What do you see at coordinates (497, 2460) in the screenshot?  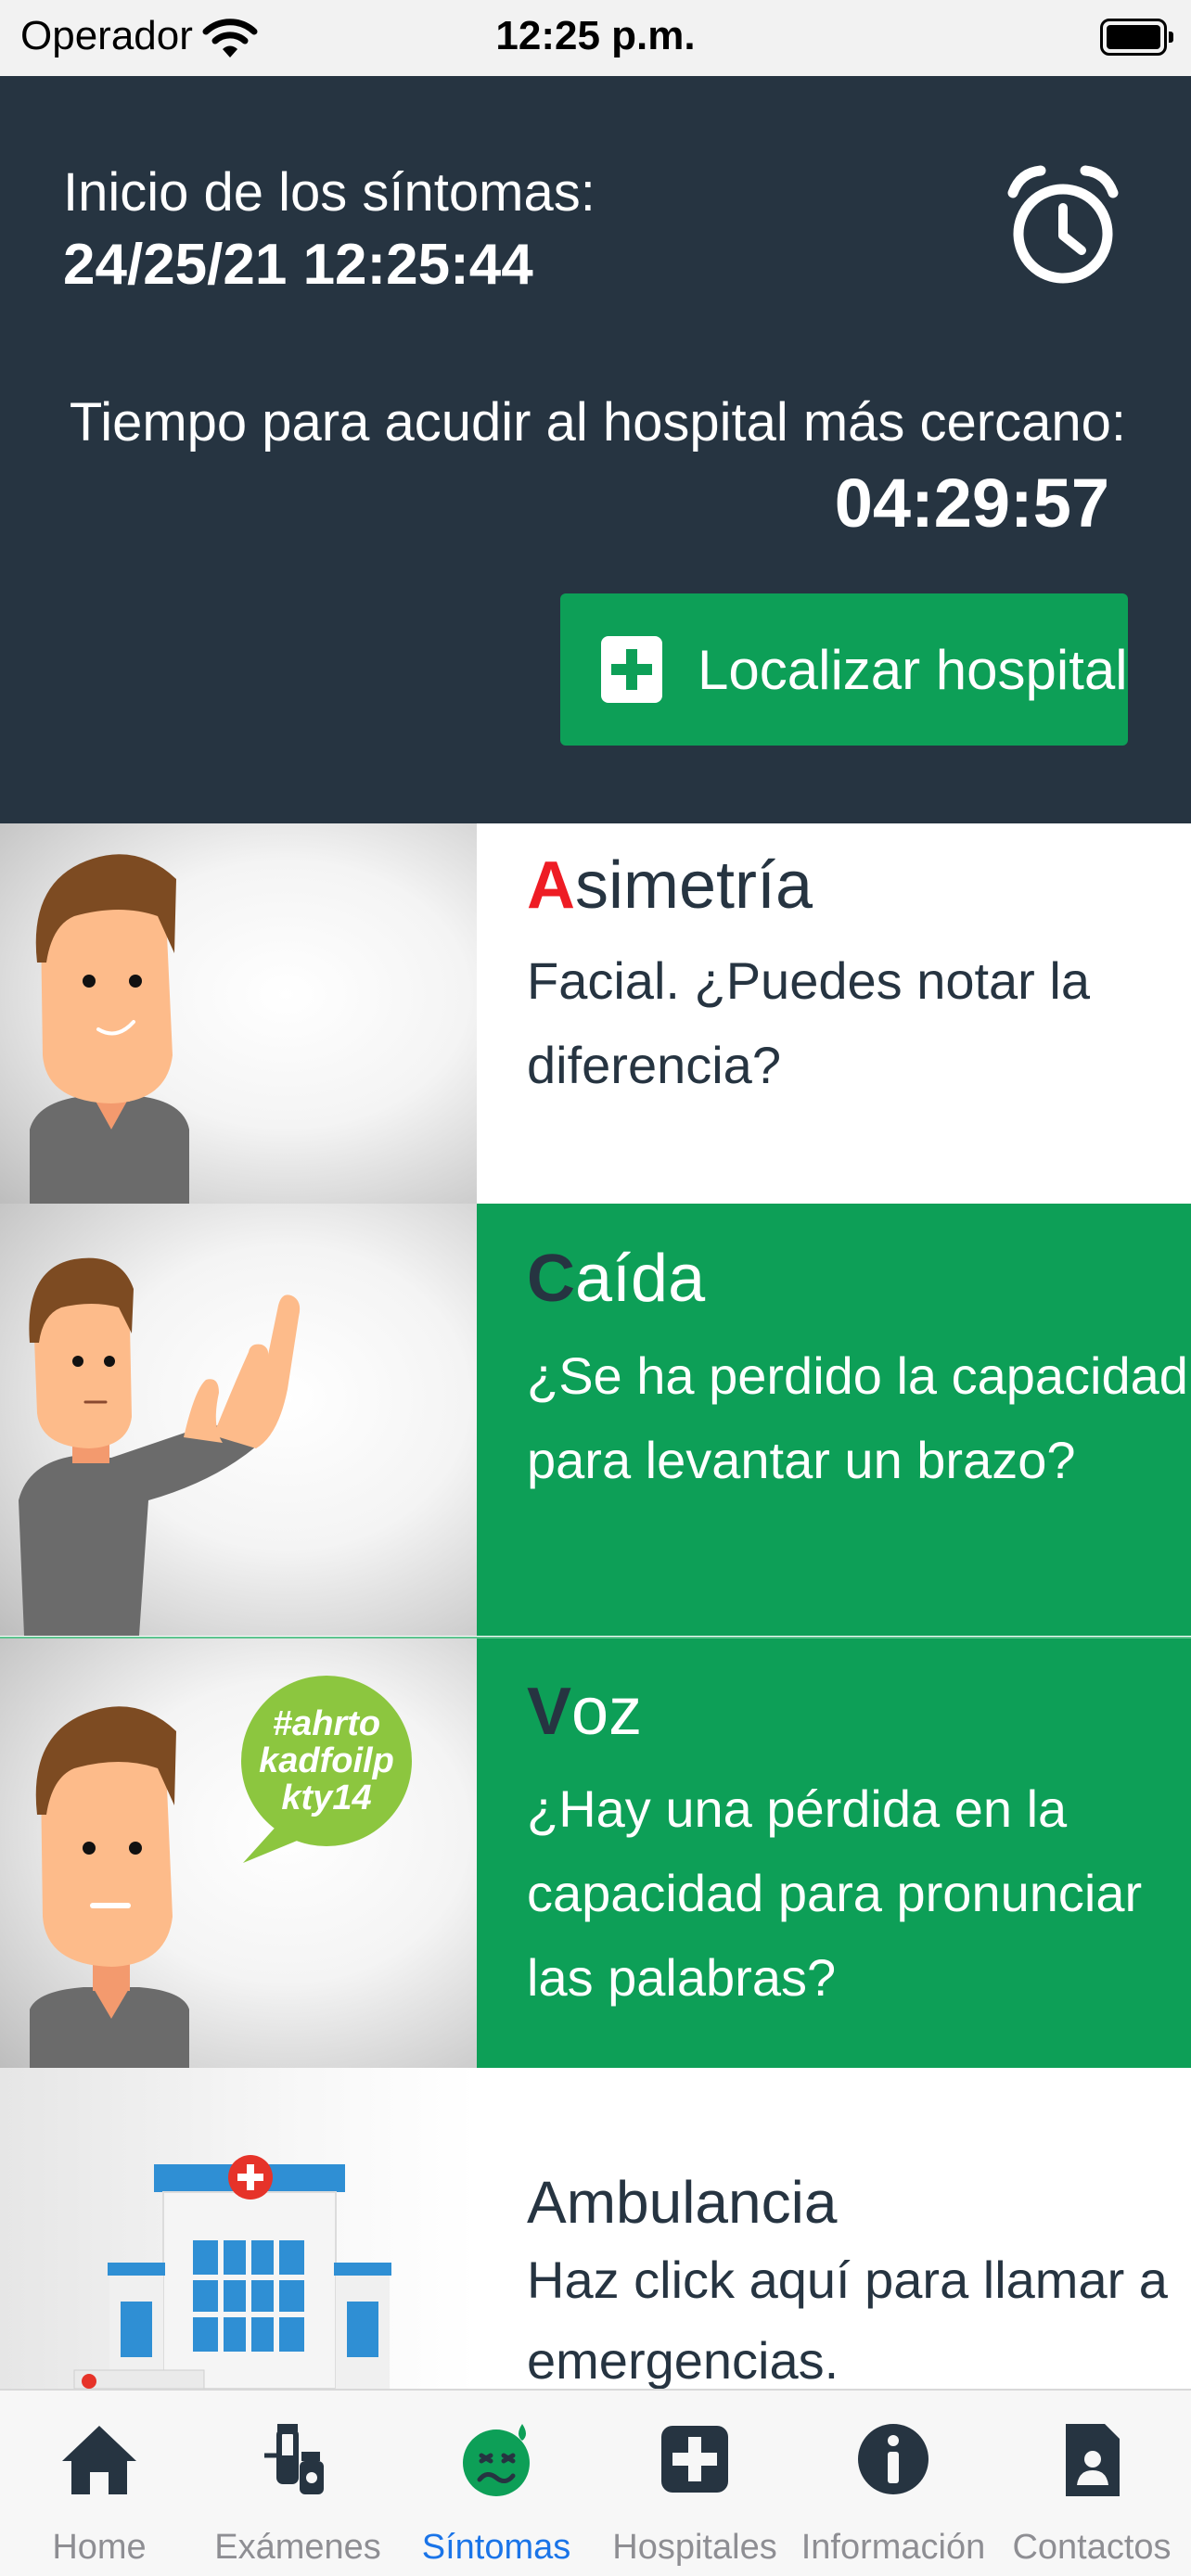 I see `sick-face-icon` at bounding box center [497, 2460].